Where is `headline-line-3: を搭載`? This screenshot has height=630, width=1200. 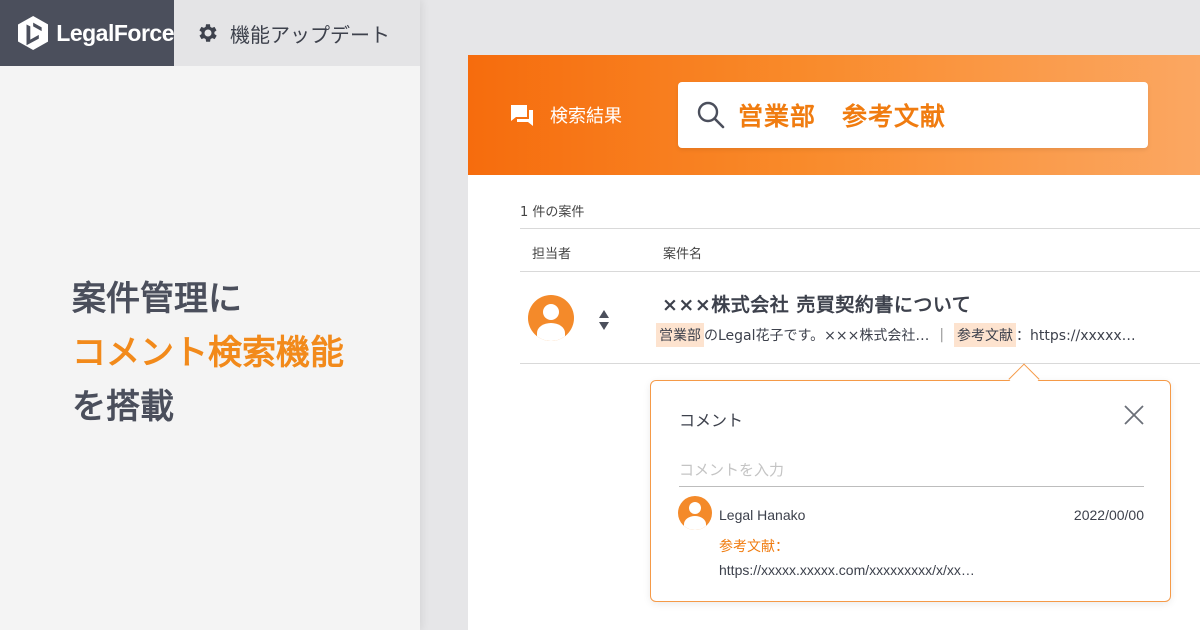 headline-line-3: を搭載 is located at coordinates (123, 407).